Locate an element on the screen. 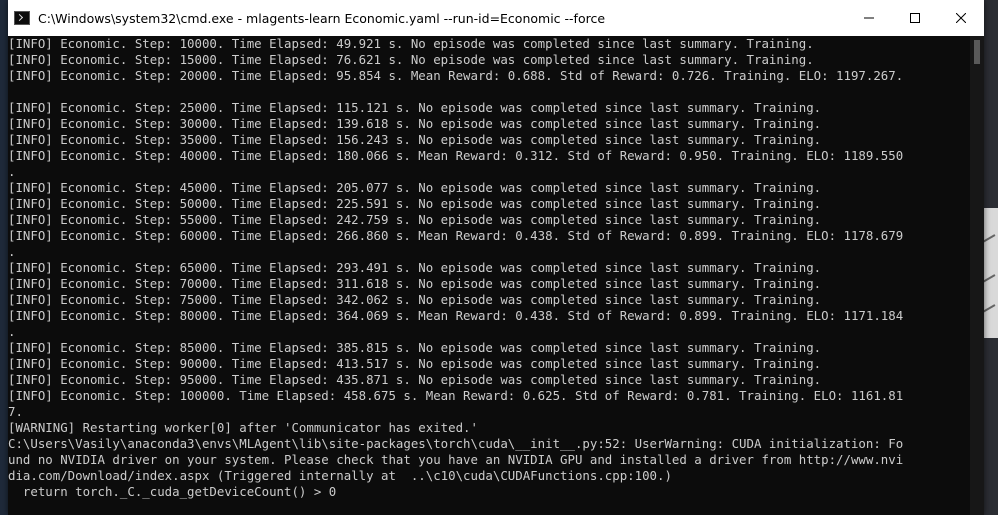 The width and height of the screenshot is (998, 515). desktop-background-left is located at coordinates (4, 257).